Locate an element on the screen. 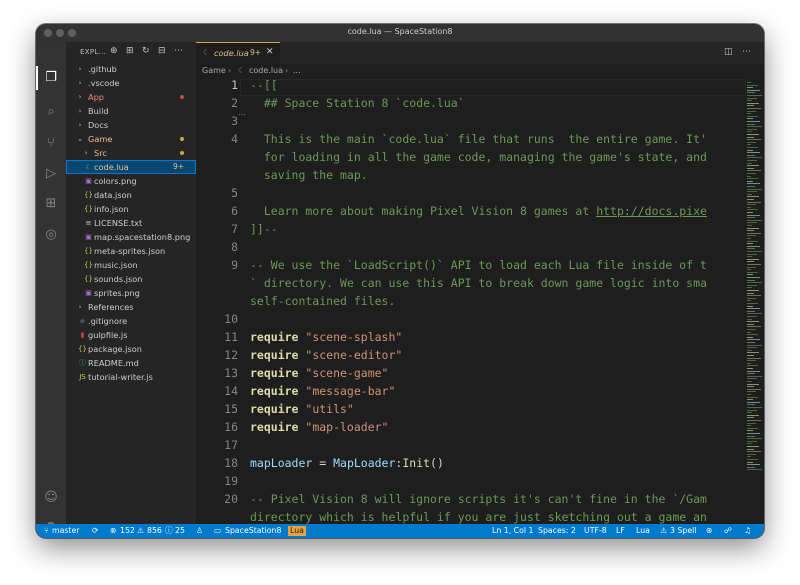  tree-item: ▮ gulpfile.js is located at coordinates (131, 335).